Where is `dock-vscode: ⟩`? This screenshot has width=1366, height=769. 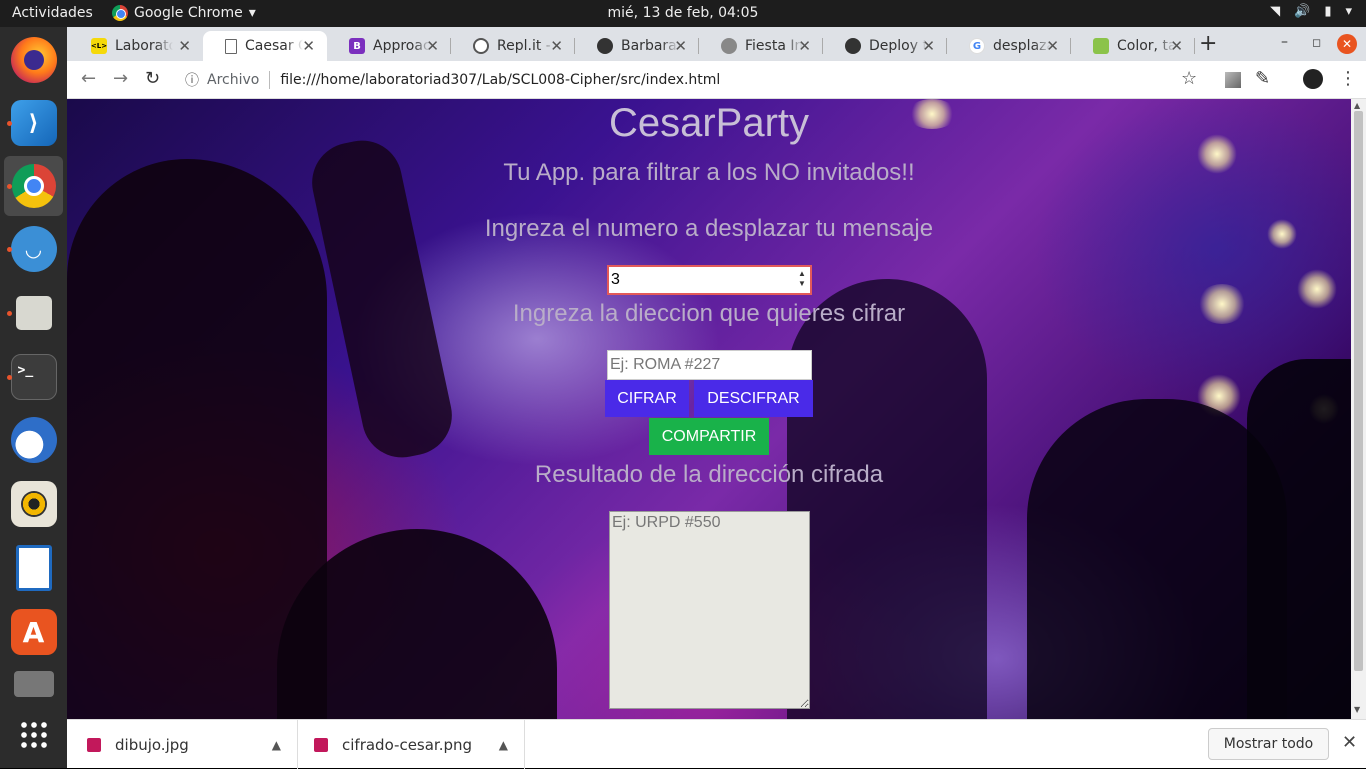
dock-vscode: ⟩ is located at coordinates (33, 123).